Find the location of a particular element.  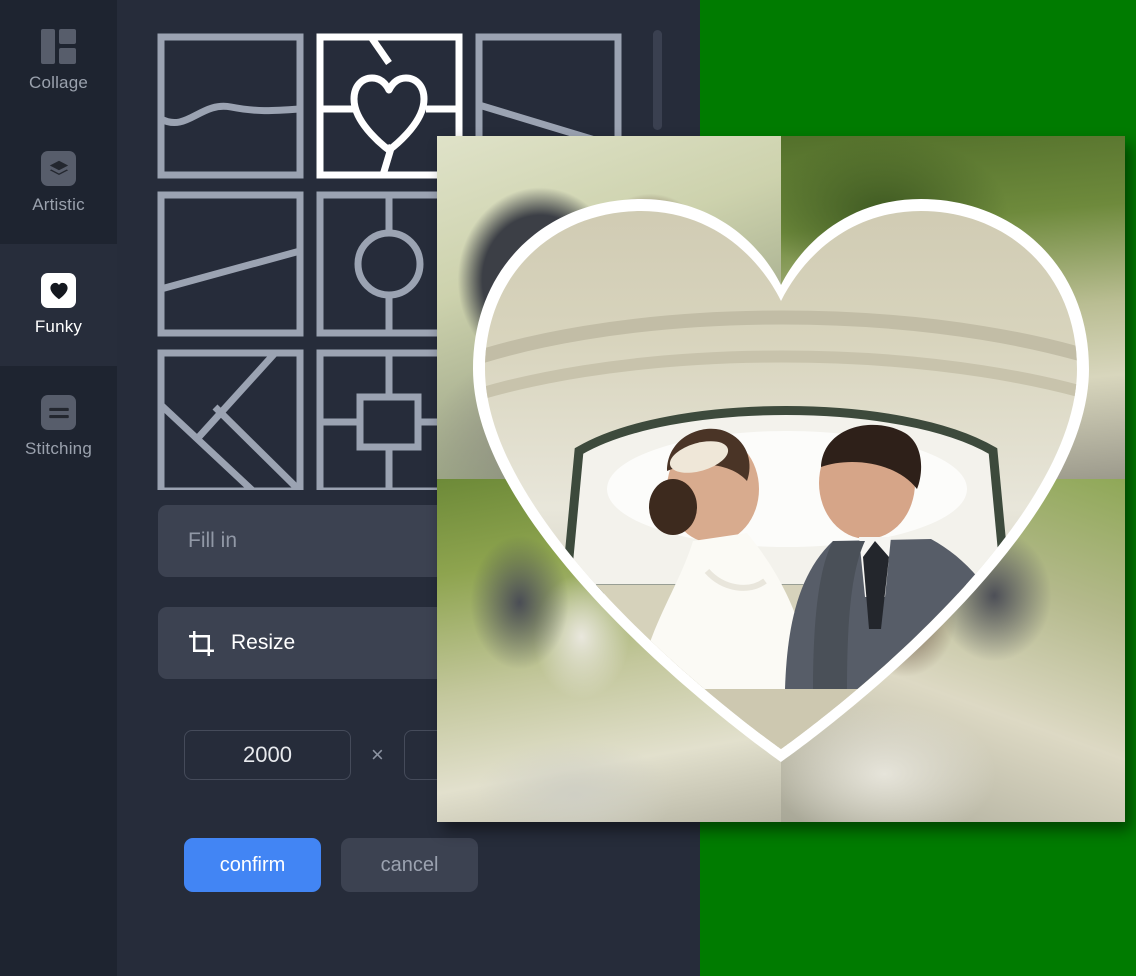

template-thumb-diagonal-band is located at coordinates (230, 264).